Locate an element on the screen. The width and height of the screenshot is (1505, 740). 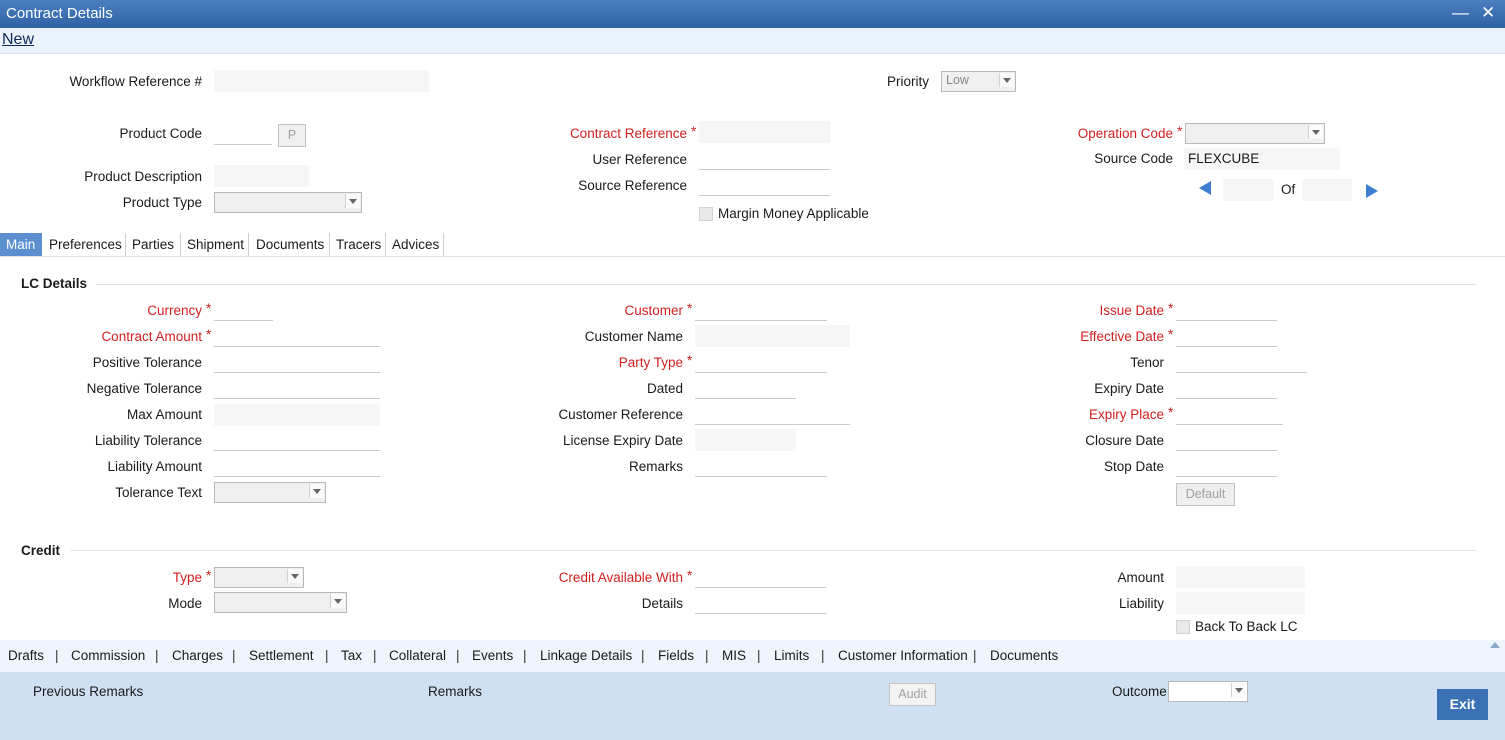
tab-documents: Documents is located at coordinates (290, 244).